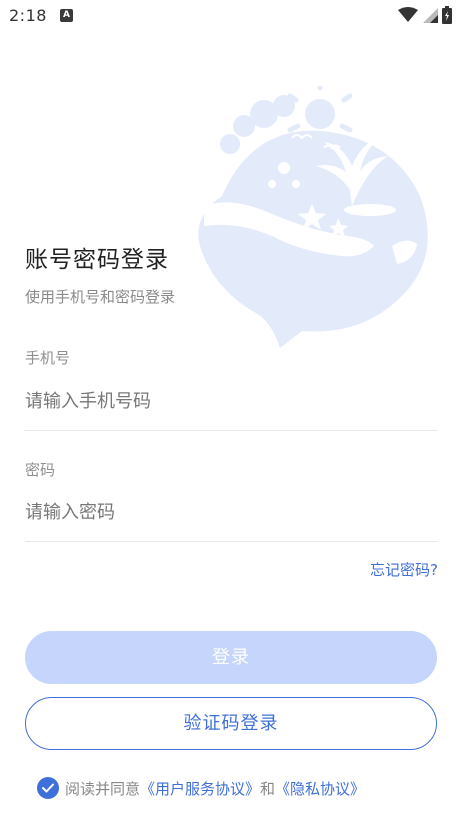 The height and width of the screenshot is (819, 460). I want to click on page-title: 账号密码登录, so click(97, 260).